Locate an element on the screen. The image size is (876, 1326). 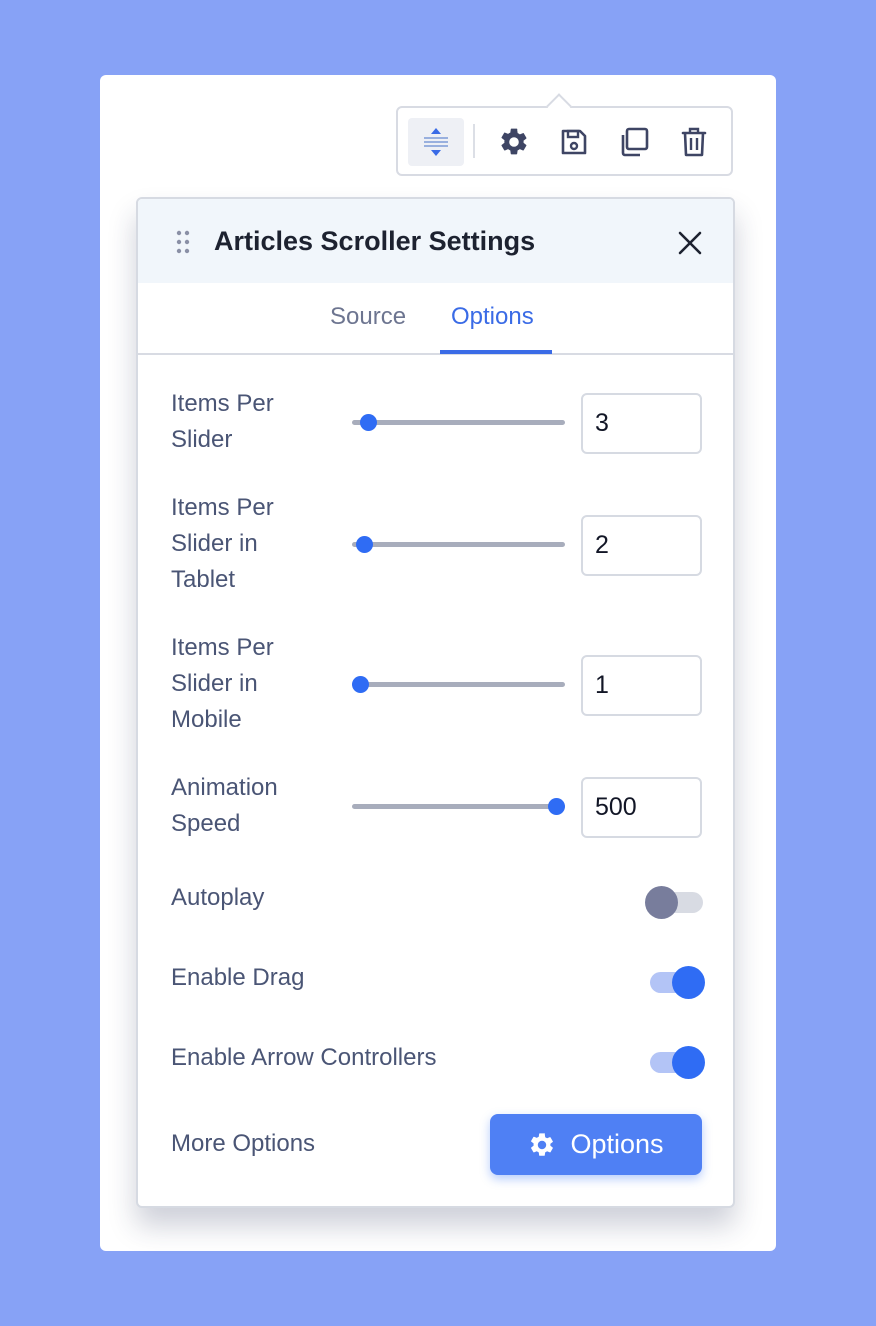
items-per-slider-mobile-label: Items Per Slider in Mobile is located at coordinates (222, 683).